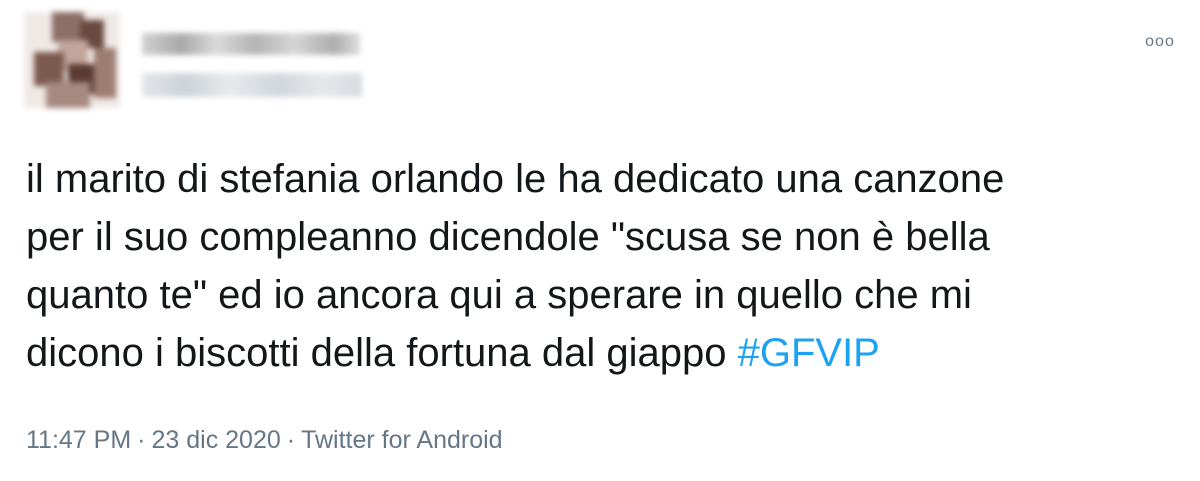  Describe the element at coordinates (809, 353) in the screenshot. I see `hashtag-link: #GFVIP` at that location.